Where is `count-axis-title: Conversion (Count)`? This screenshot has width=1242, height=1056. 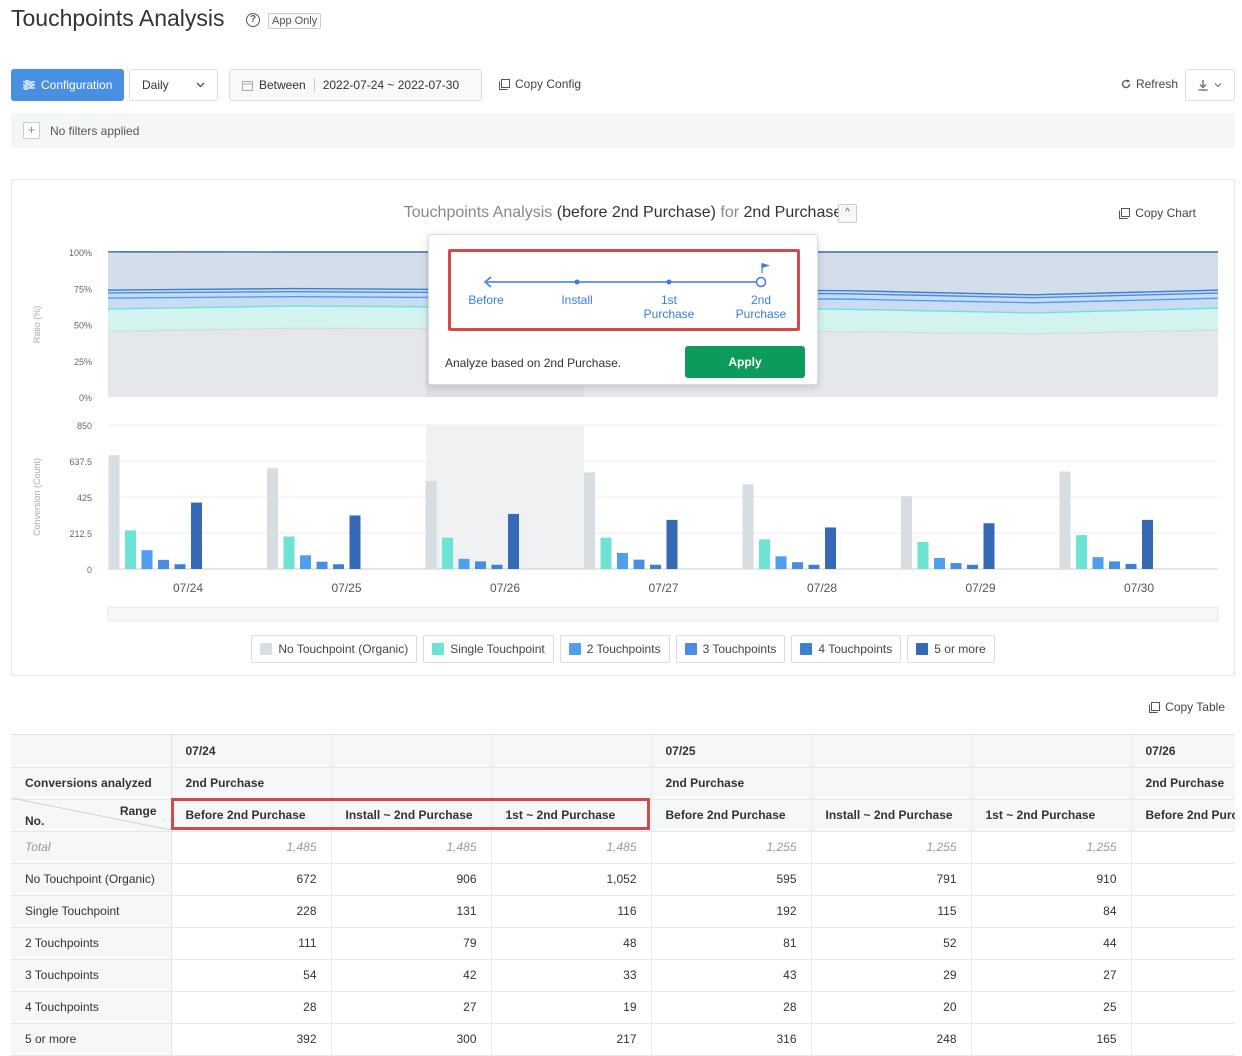
count-axis-title: Conversion (Count) is located at coordinates (37, 497).